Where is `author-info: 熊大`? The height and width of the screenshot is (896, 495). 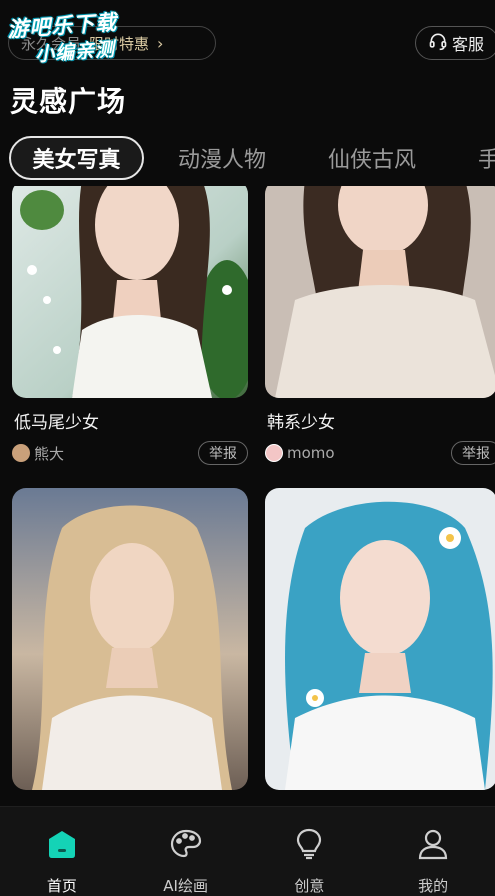 author-info: 熊大 is located at coordinates (38, 453).